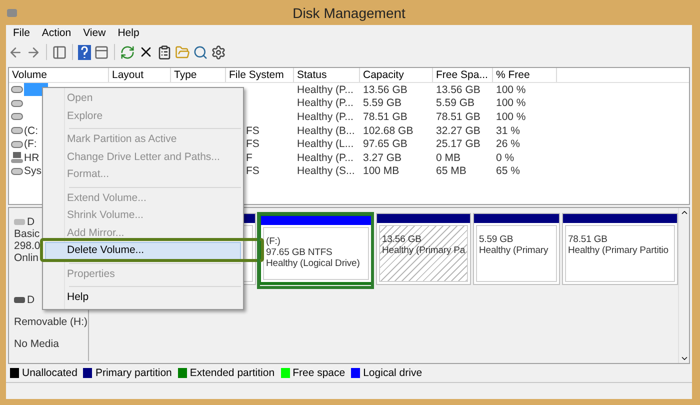  Describe the element at coordinates (198, 75) in the screenshot. I see `column-header: Type` at that location.